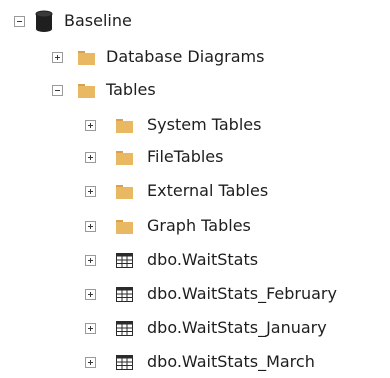 The width and height of the screenshot is (390, 378). What do you see at coordinates (203, 259) in the screenshot?
I see `tree-node-label: dbo.WaitStats` at bounding box center [203, 259].